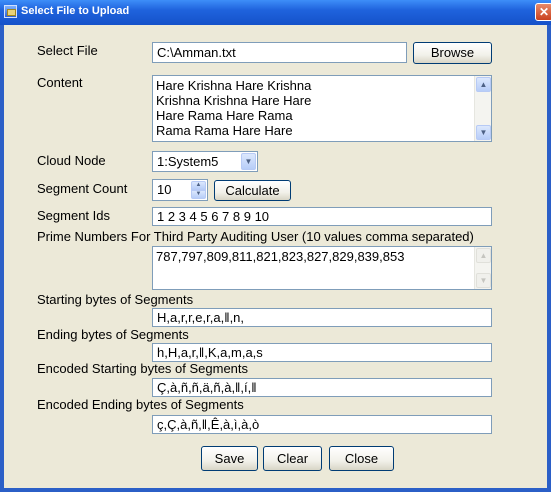 This screenshot has height=492, width=551. Describe the element at coordinates (361, 458) in the screenshot. I see `close-button: Close` at that location.